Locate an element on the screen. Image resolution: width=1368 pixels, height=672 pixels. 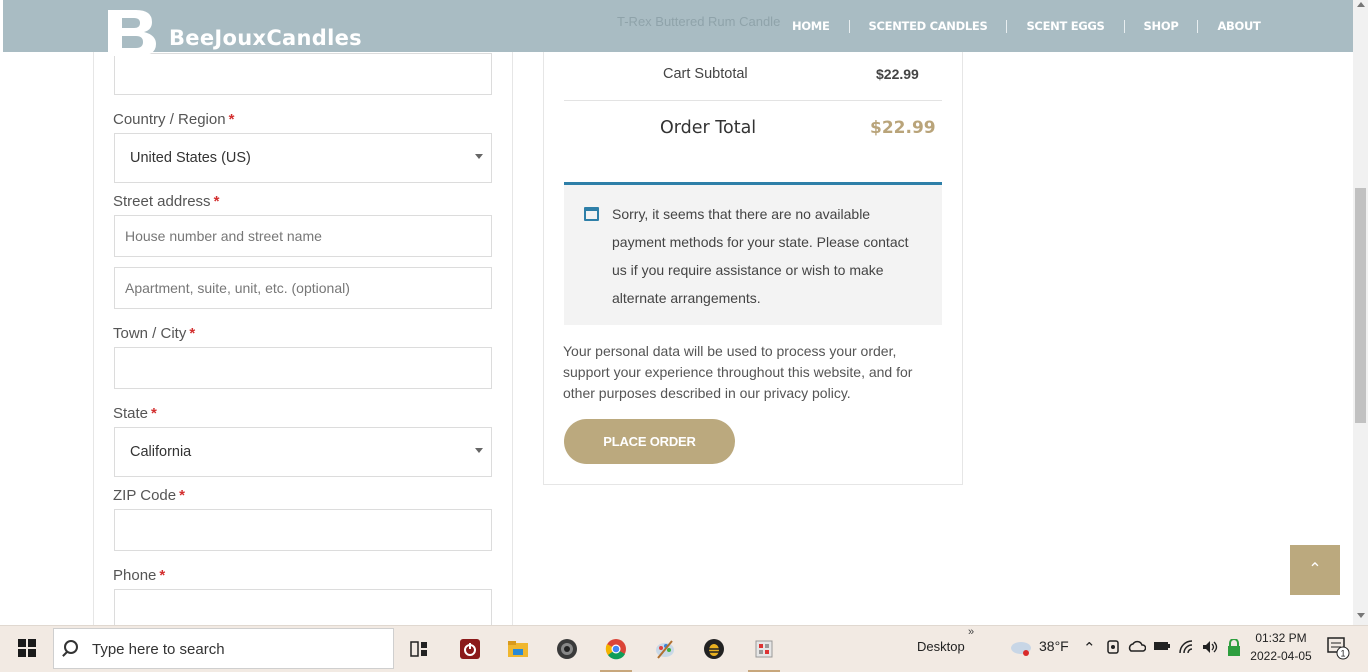
scroll-thumb is located at coordinates (1360, 305).